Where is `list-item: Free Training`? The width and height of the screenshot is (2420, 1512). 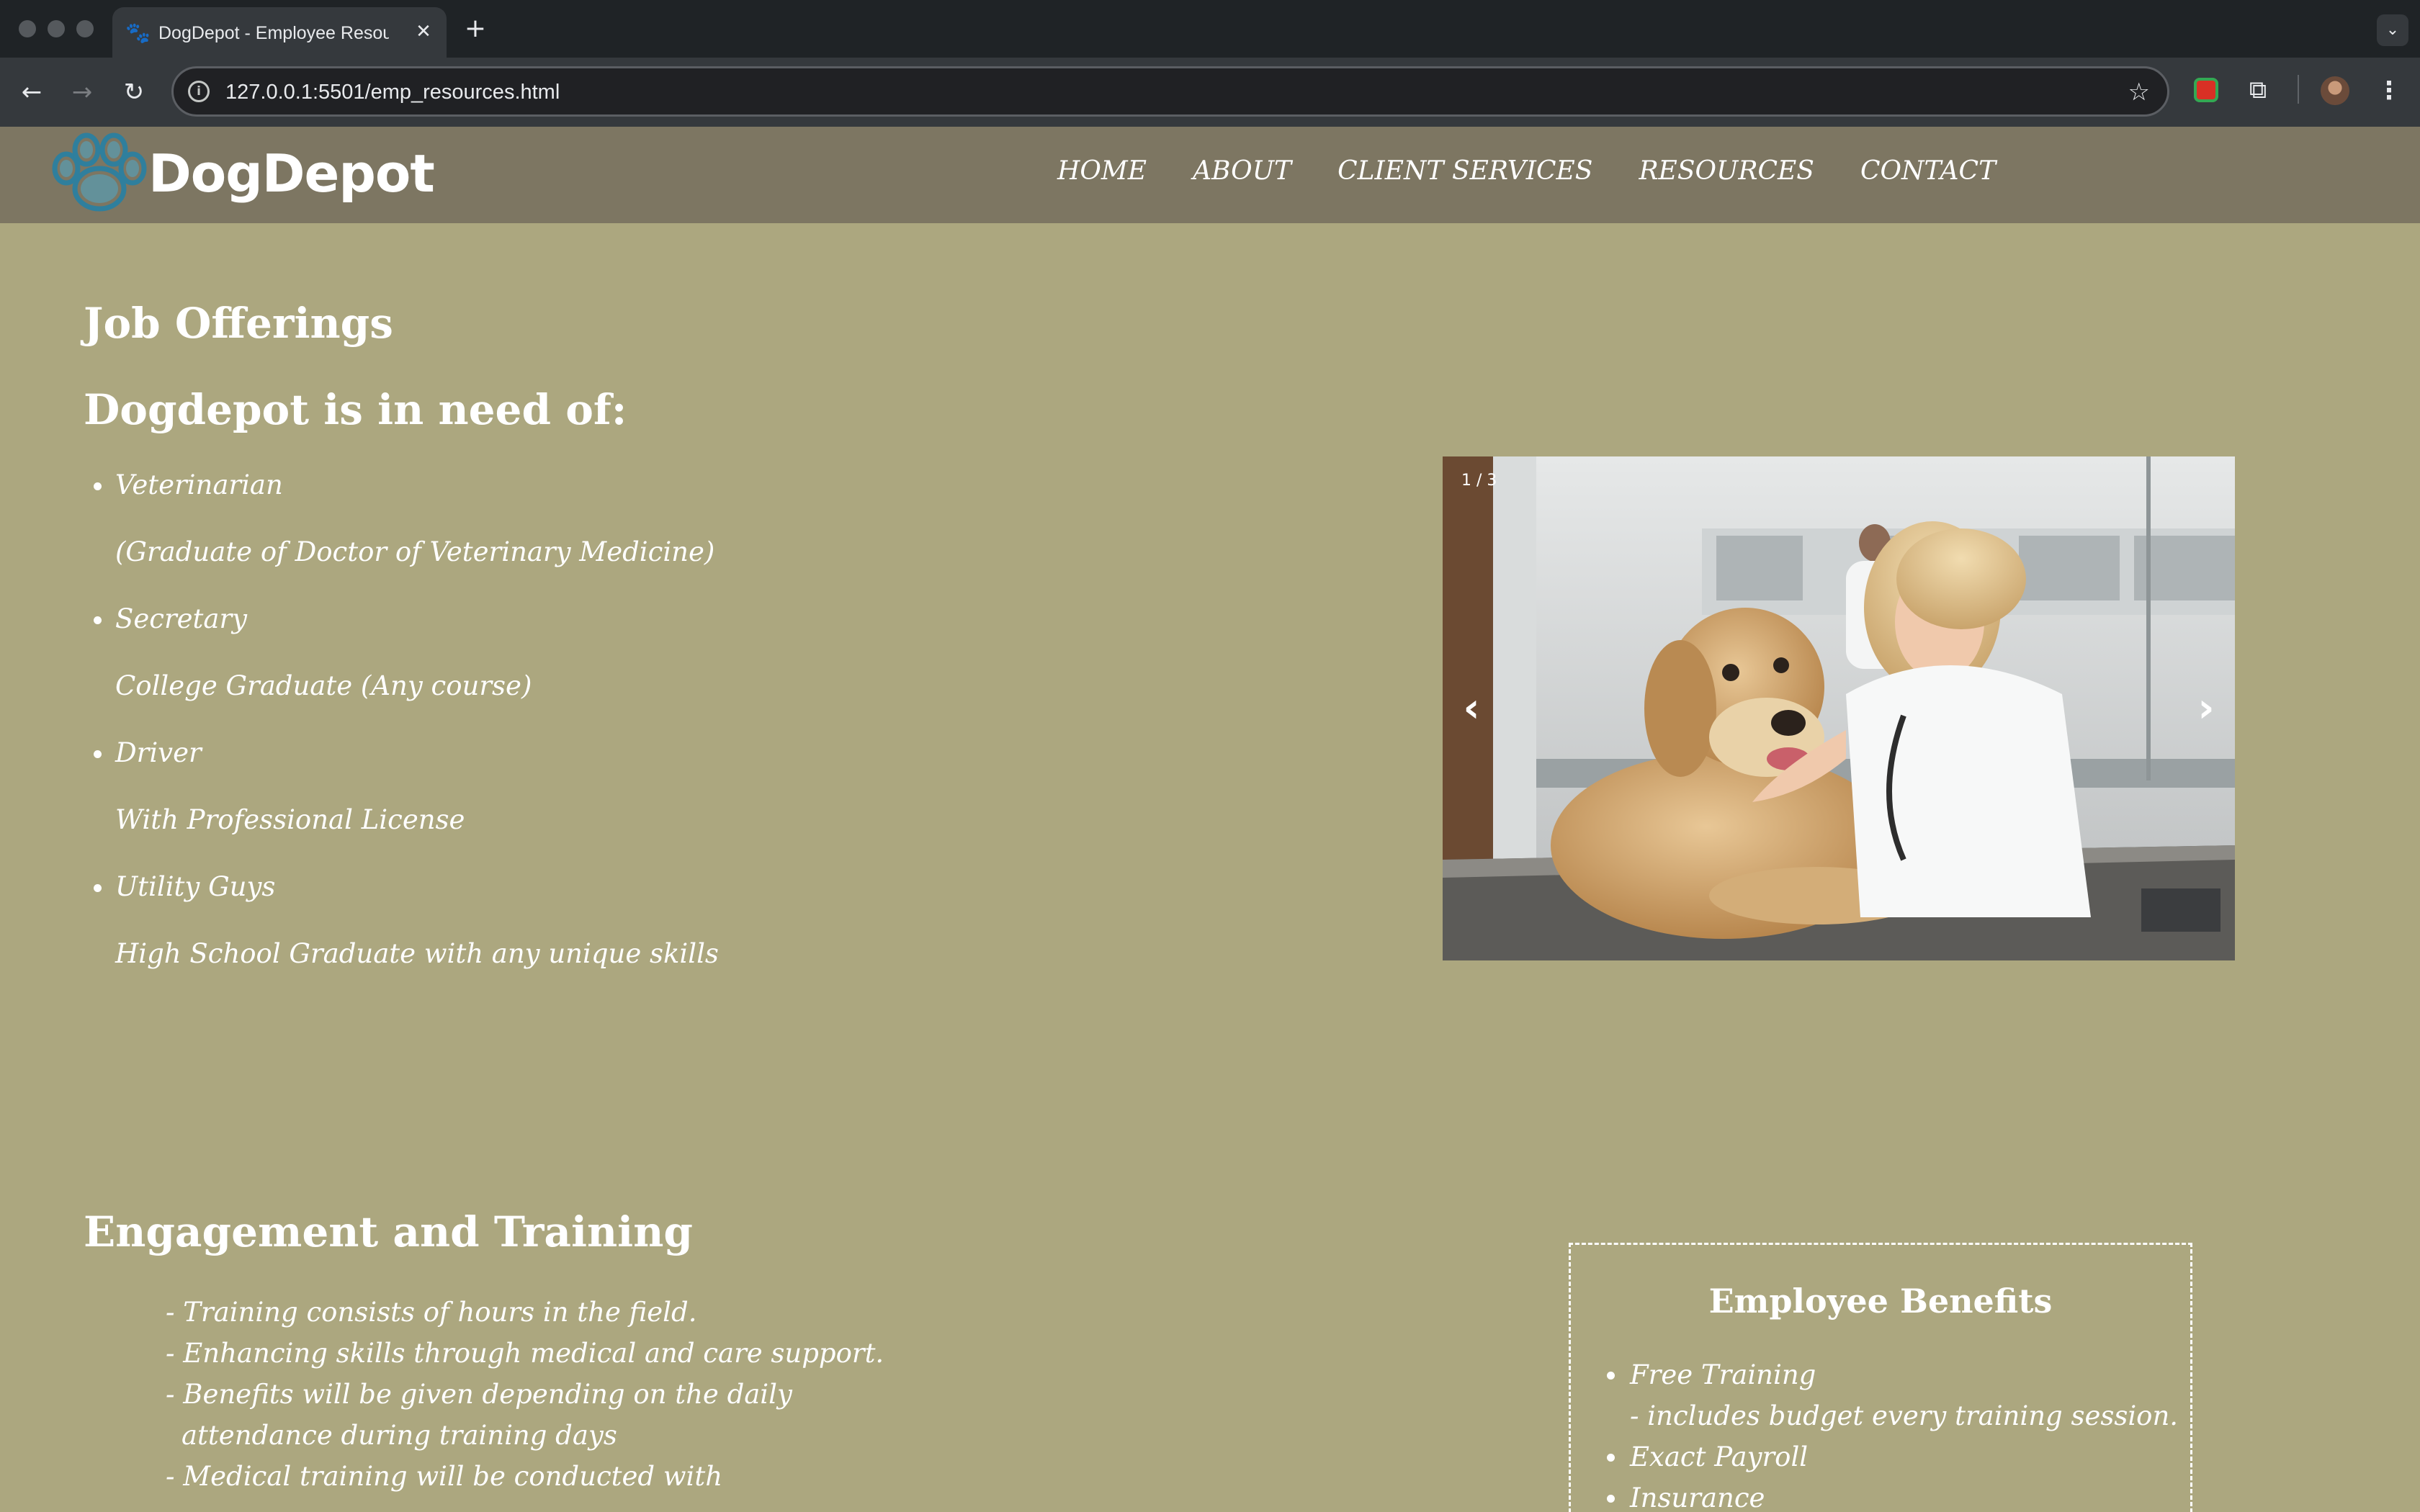 list-item: Free Training is located at coordinates (1892, 1374).